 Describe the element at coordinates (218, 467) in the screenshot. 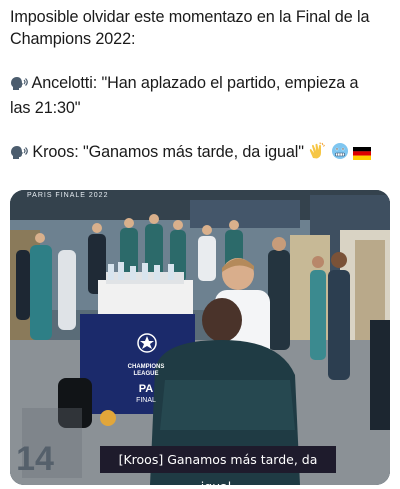

I see `video-subtitle: [Kroos] Ganamos más tarde, da igual.` at that location.